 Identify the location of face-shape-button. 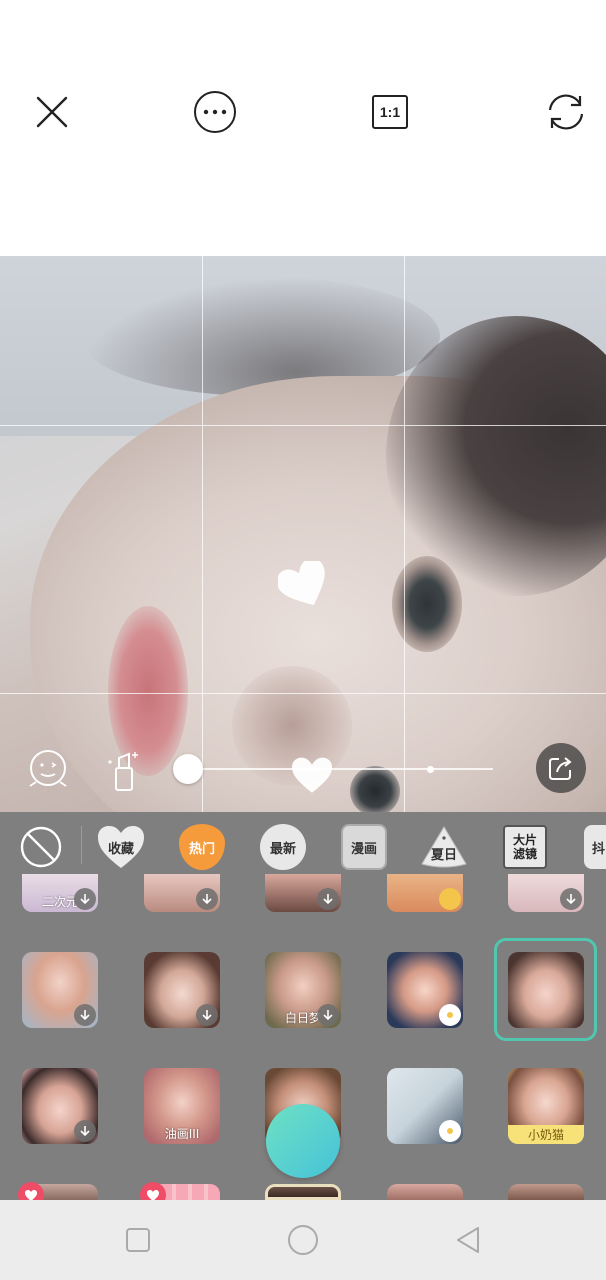
(48, 770).